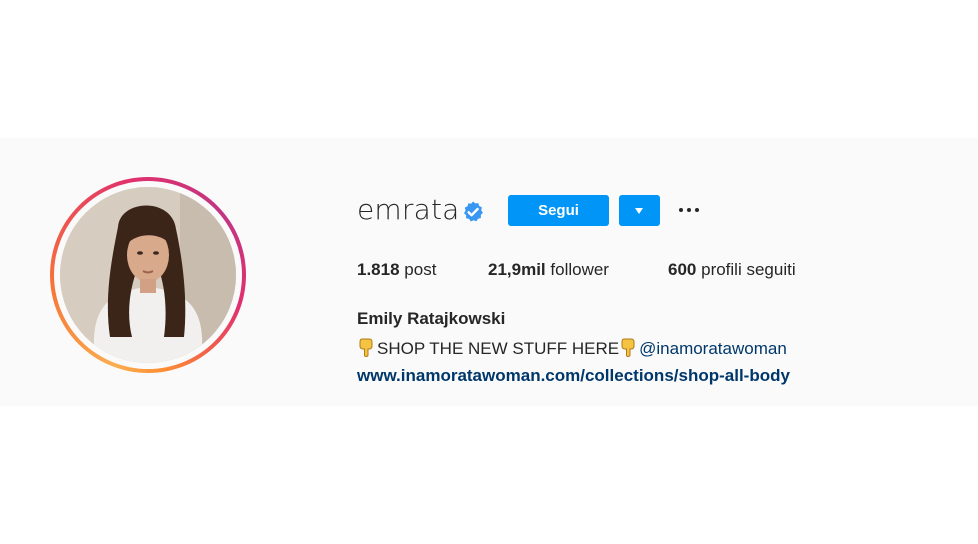 The width and height of the screenshot is (978, 544). Describe the element at coordinates (579, 269) in the screenshot. I see `followers-label: follower` at that location.